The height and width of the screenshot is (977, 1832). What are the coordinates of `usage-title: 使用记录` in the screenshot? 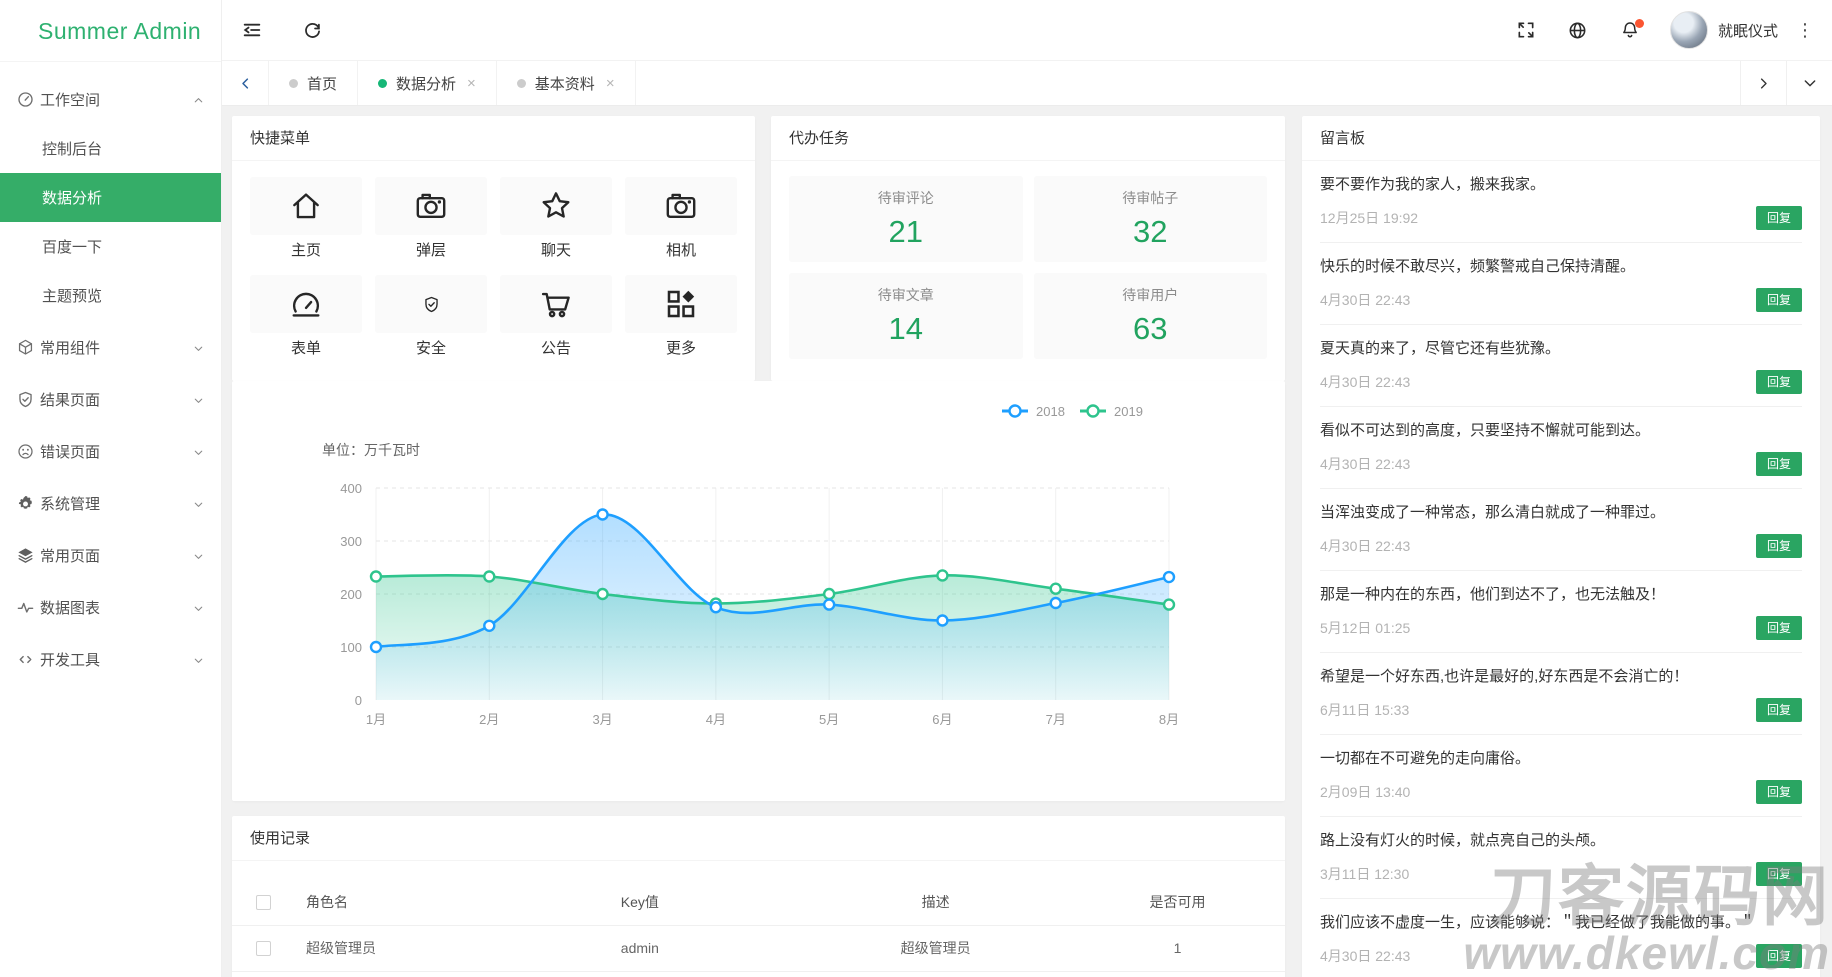 It's located at (758, 838).